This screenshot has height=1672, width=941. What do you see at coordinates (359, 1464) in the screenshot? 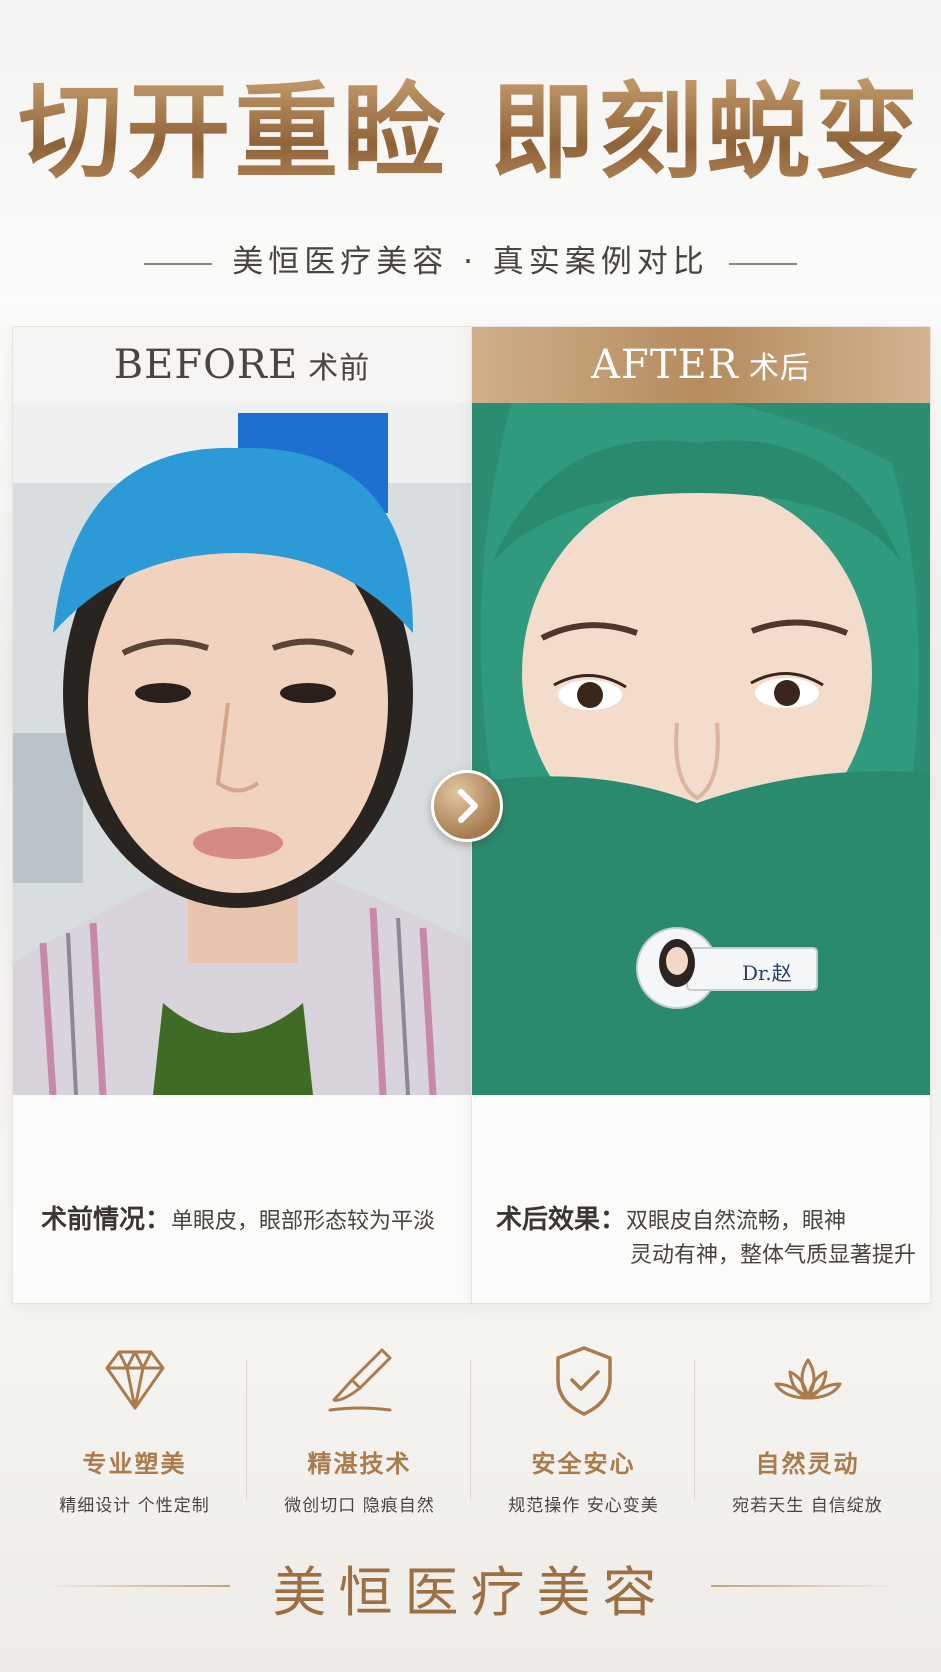
I see `feature-title: 精湛技术` at bounding box center [359, 1464].